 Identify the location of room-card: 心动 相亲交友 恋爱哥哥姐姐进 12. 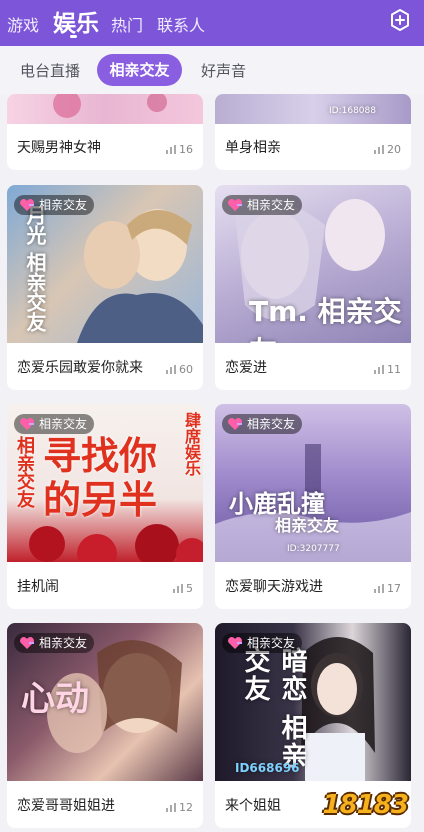
(105, 725).